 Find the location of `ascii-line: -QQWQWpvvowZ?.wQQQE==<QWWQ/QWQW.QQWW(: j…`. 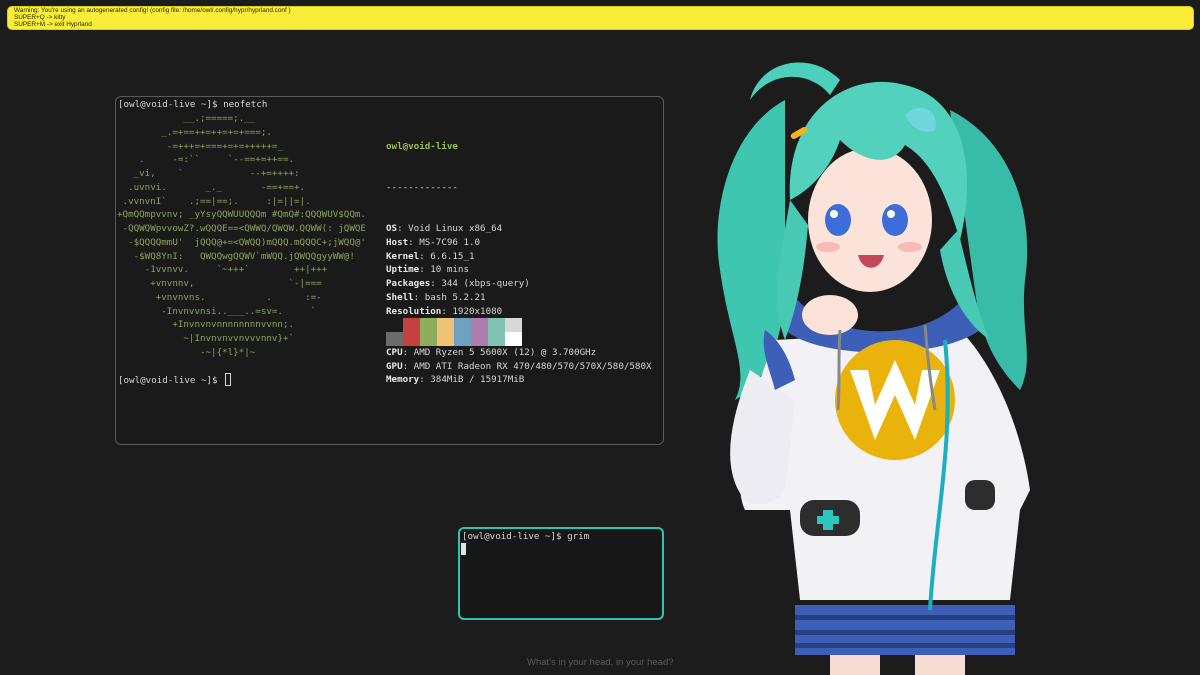

ascii-line: -QQWQWpvvowZ?.wQQQE==<QWWQ/QWQW.QQWW(: j… is located at coordinates (241, 228).